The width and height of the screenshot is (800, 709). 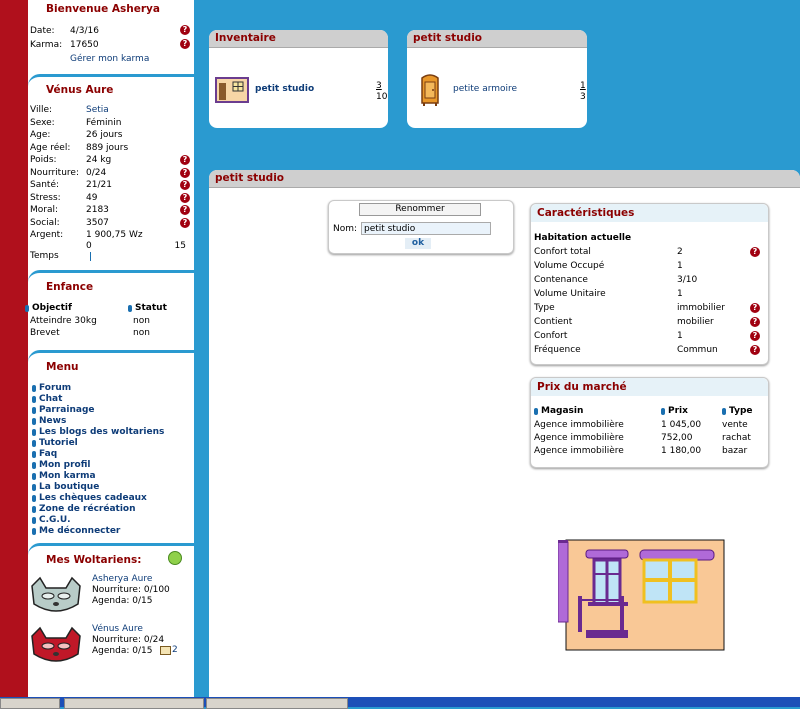 I want to click on menu-item: Mon karma, so click(x=111, y=476).